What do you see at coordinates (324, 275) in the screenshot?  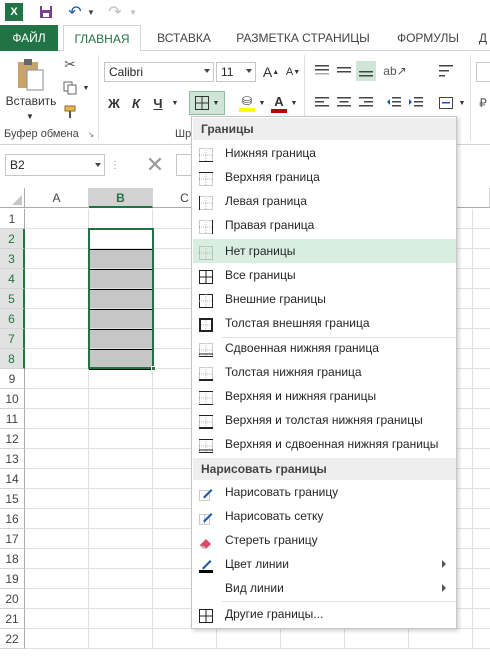 I see `menu-item: Все границы` at bounding box center [324, 275].